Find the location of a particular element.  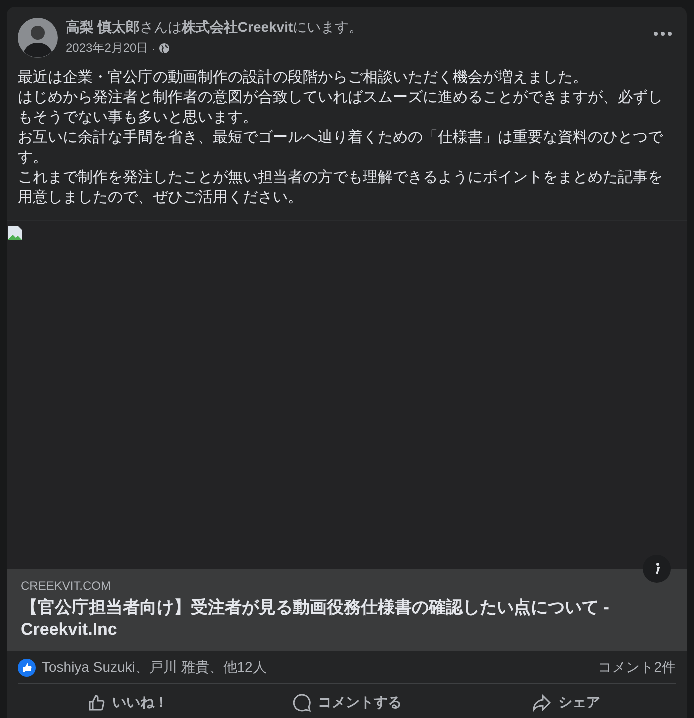

comment-button: コメントする is located at coordinates (347, 703).